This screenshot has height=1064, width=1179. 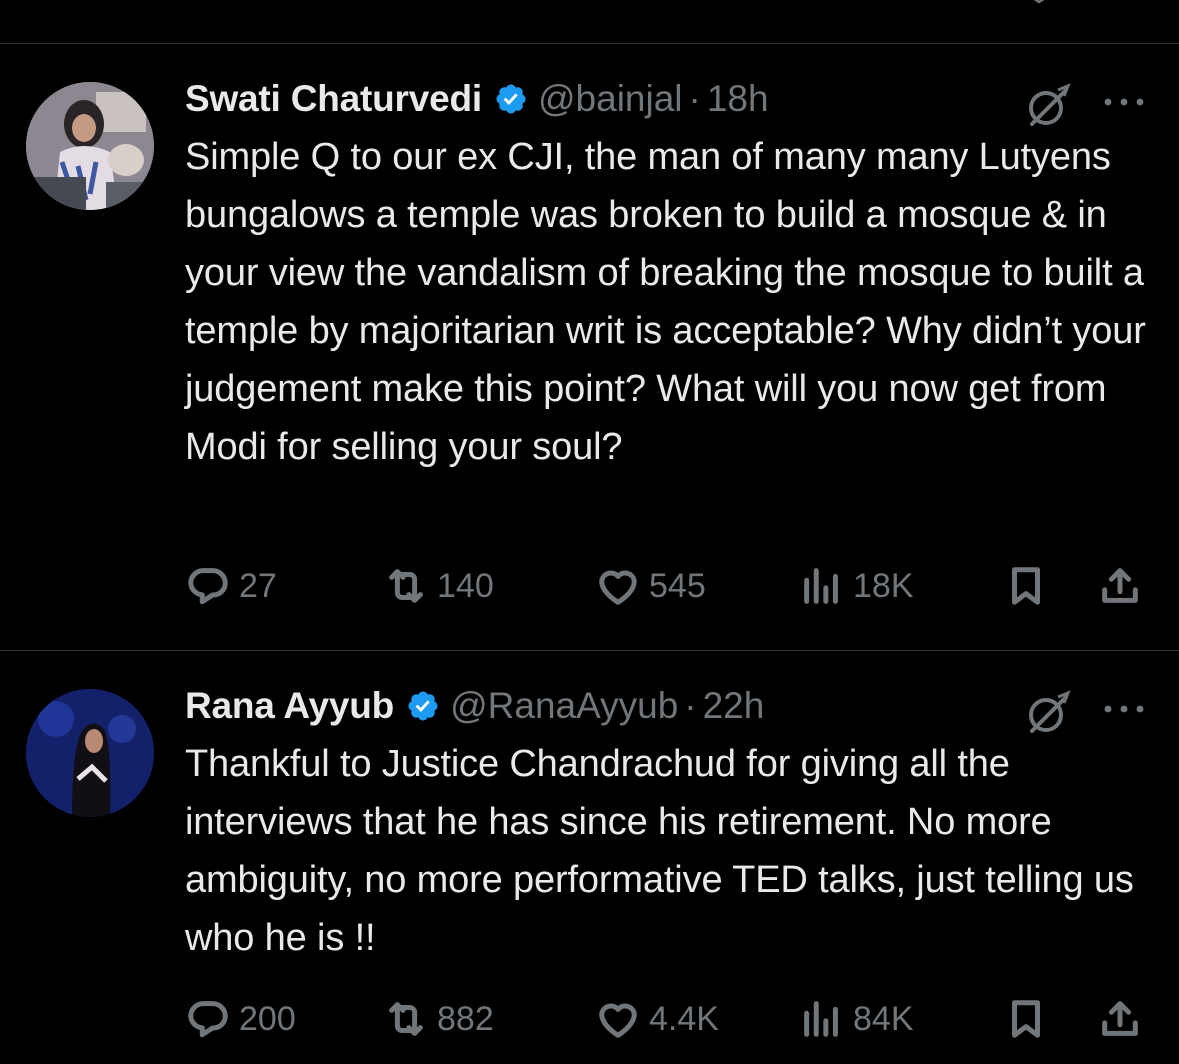 I want to click on view-count: 18K, so click(x=883, y=585).